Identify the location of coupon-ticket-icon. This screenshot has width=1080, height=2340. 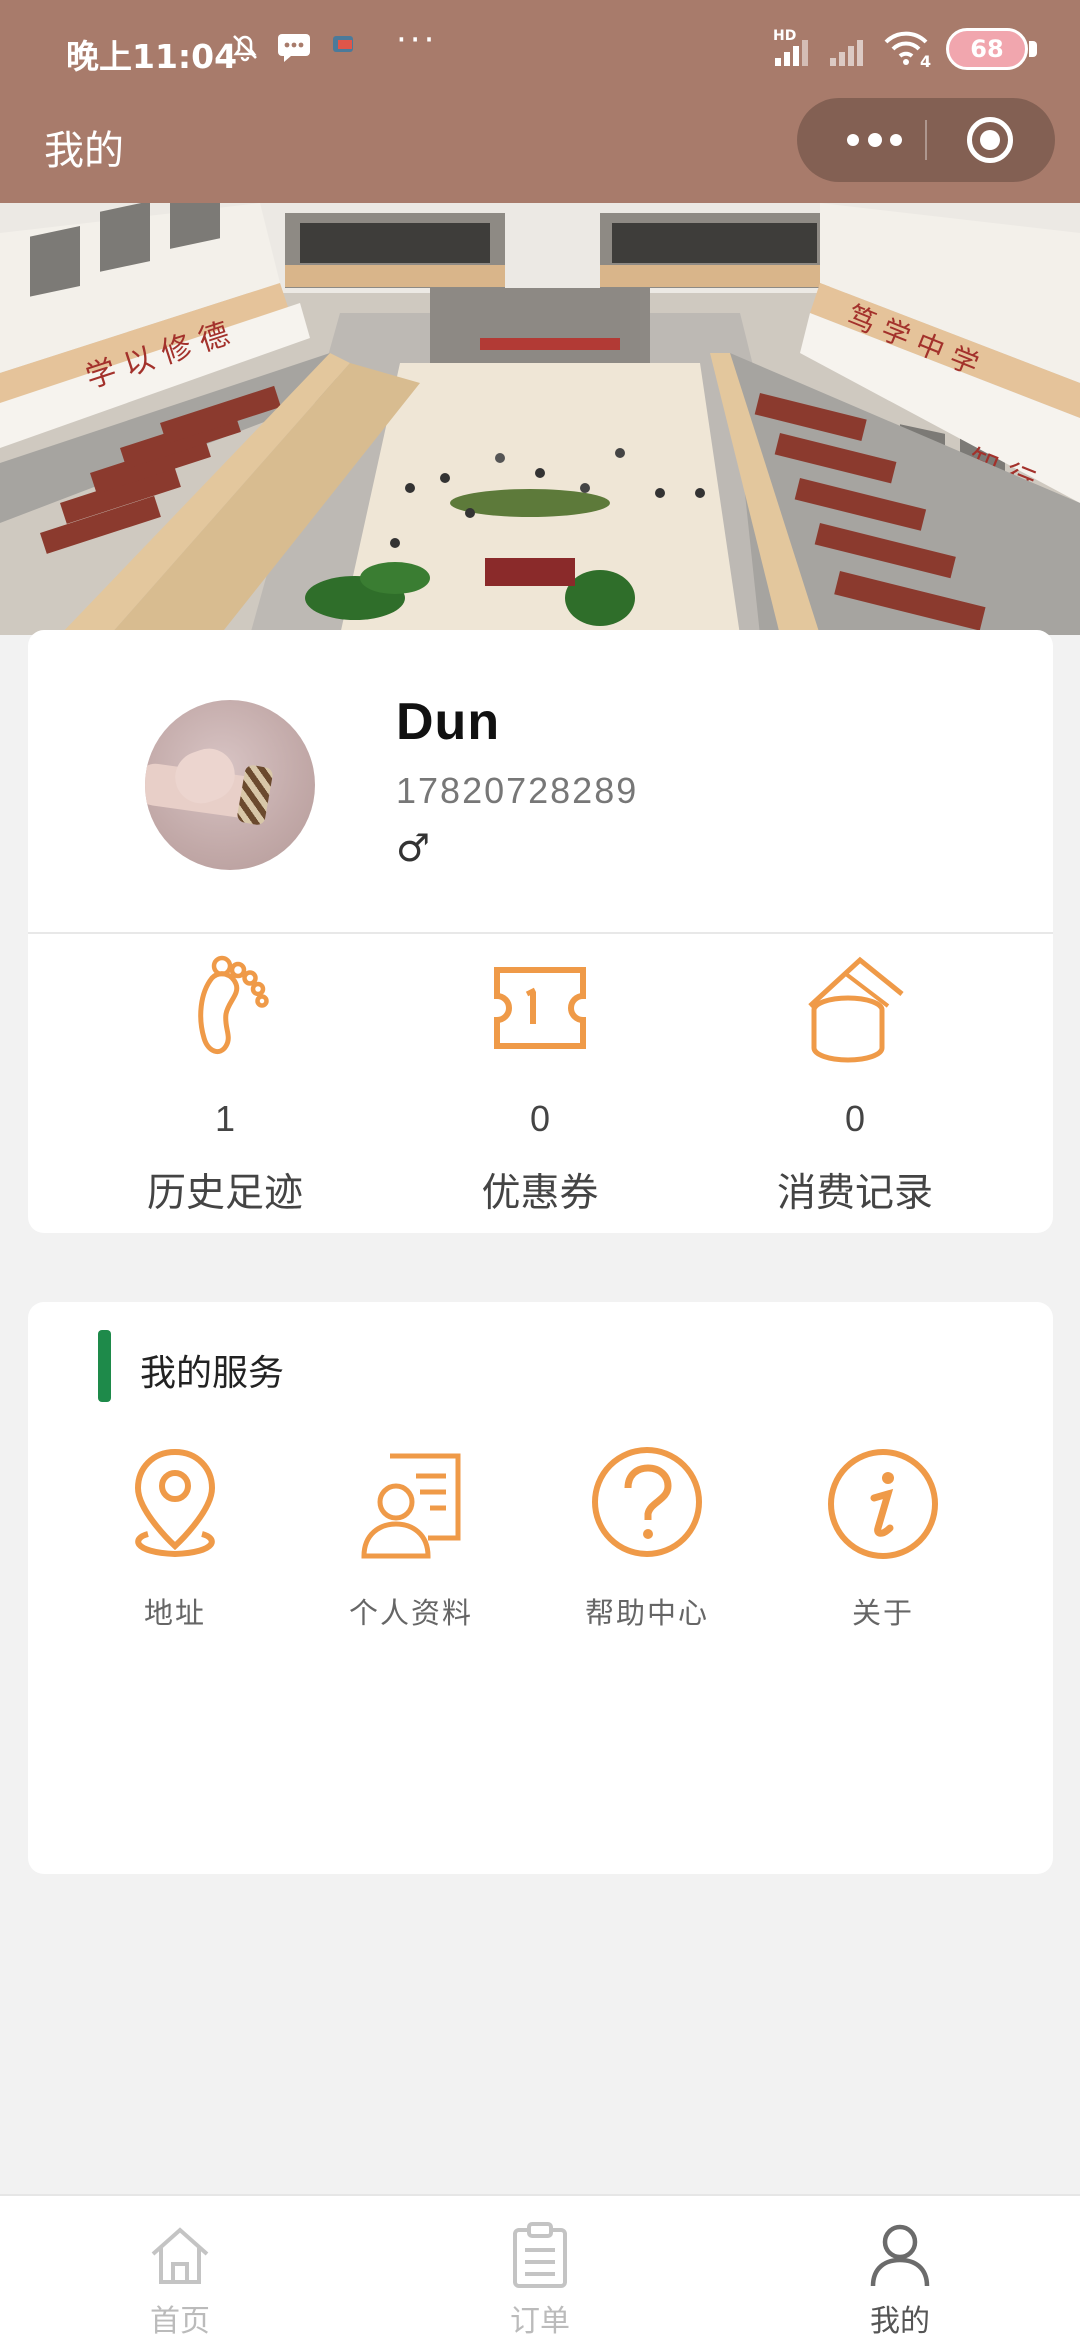
(540, 1008).